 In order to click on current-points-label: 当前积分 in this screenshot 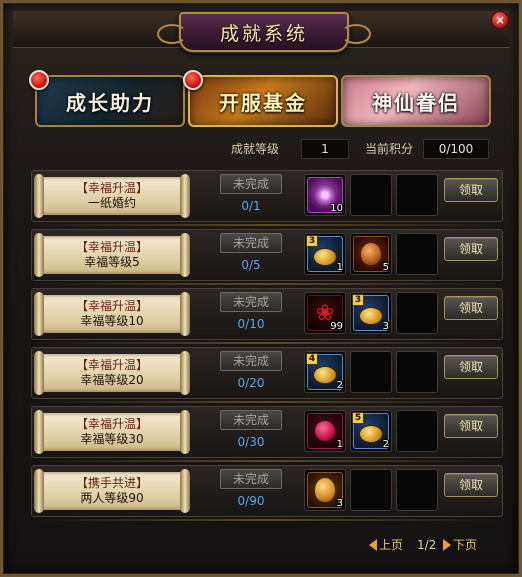, I will do `click(389, 149)`.